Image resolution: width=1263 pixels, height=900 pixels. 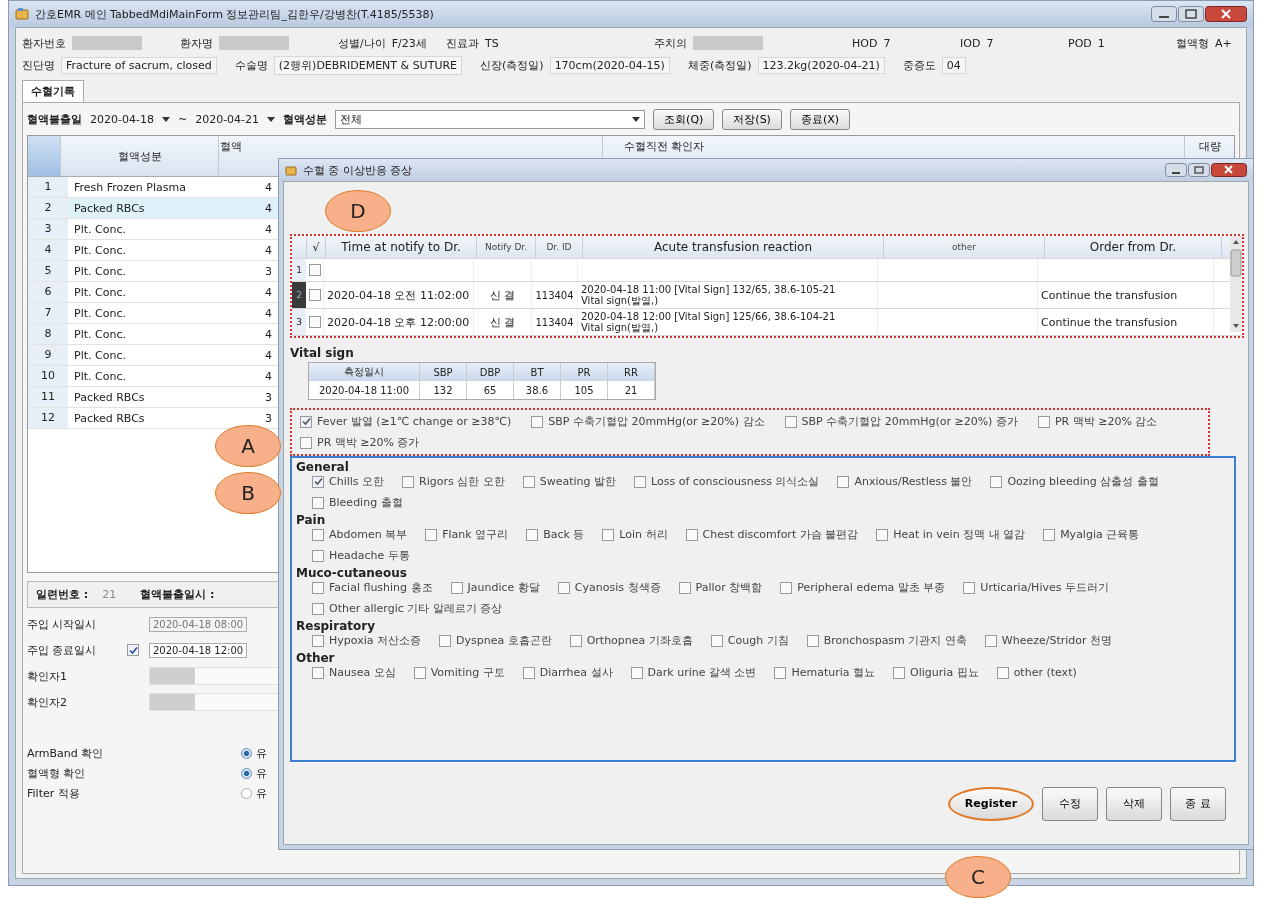 I want to click on field-label: 주입 시작일시, so click(x=62, y=624).